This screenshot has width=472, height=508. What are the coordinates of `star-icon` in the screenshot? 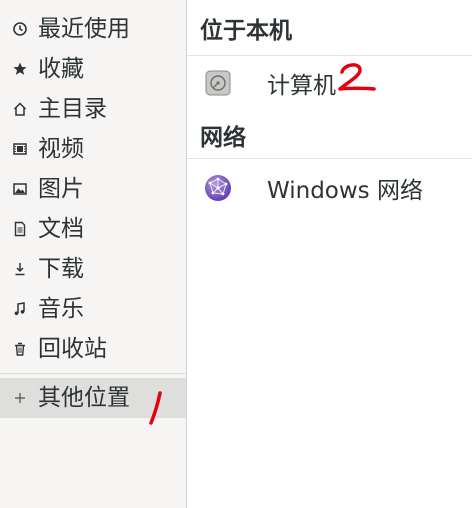 It's located at (20, 69).